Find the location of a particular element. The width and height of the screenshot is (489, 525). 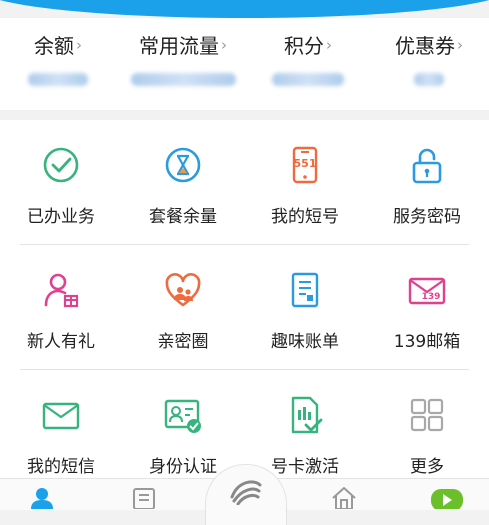

service-label: 我的短号 is located at coordinates (305, 217).